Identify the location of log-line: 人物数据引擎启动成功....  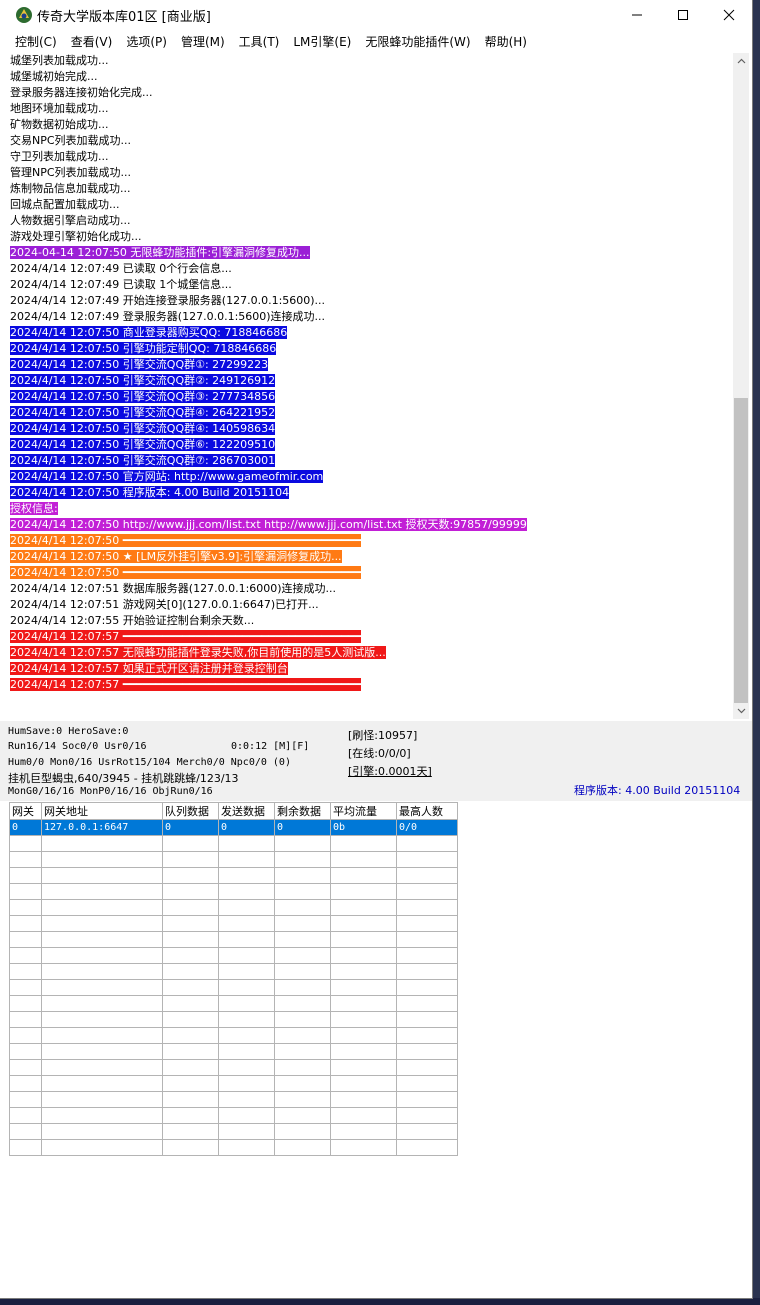
(70, 220).